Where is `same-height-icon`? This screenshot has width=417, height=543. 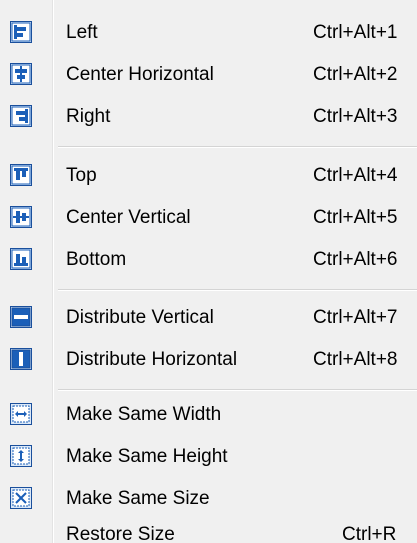
same-height-icon is located at coordinates (21, 456).